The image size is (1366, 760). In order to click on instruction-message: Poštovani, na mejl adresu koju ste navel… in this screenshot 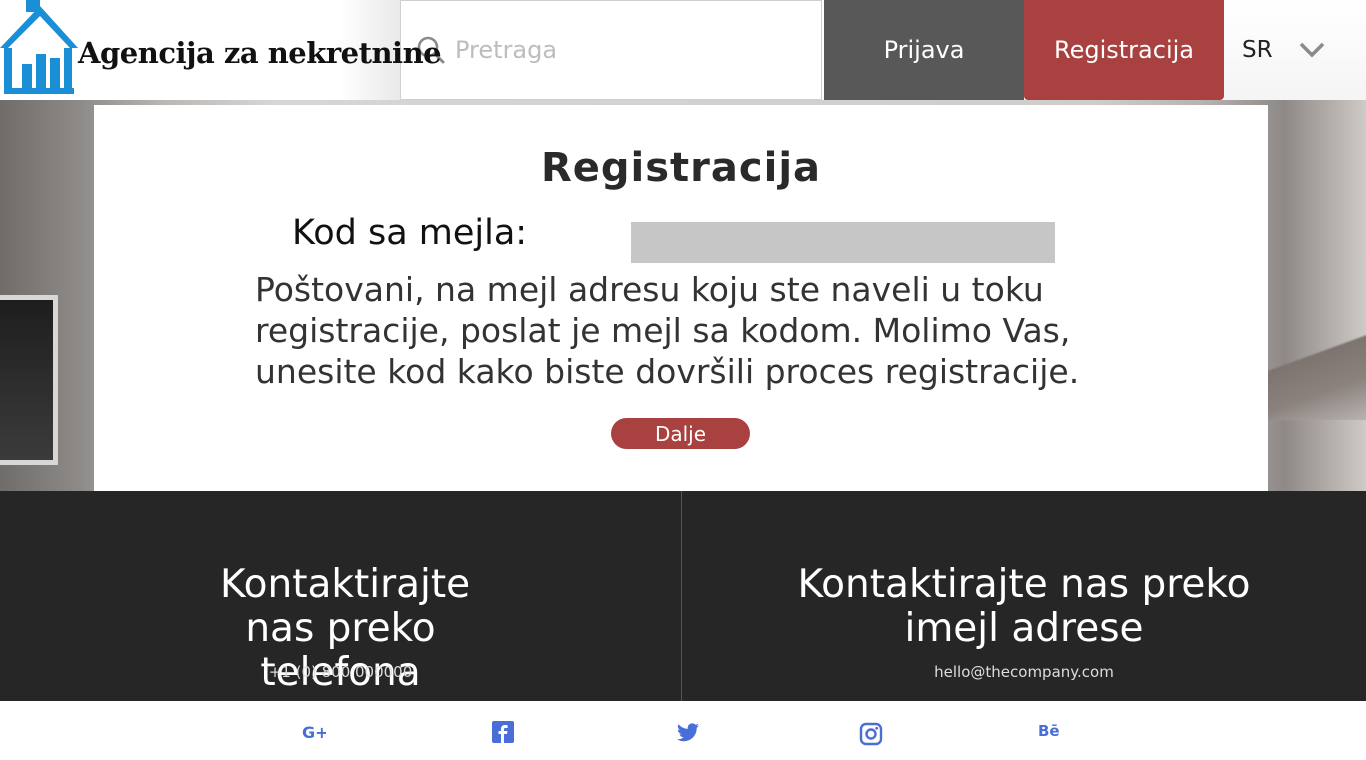, I will do `click(667, 330)`.